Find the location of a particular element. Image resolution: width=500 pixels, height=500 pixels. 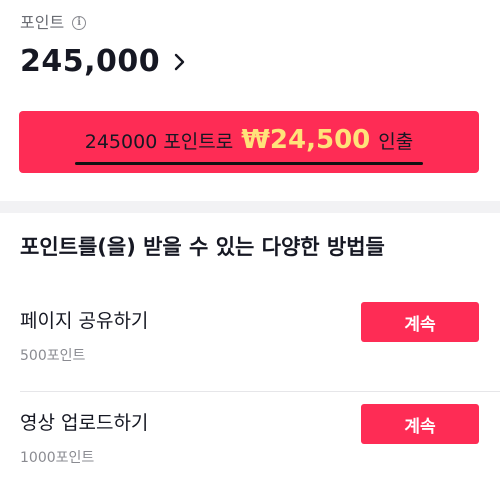

chevron-right-icon is located at coordinates (180, 62).